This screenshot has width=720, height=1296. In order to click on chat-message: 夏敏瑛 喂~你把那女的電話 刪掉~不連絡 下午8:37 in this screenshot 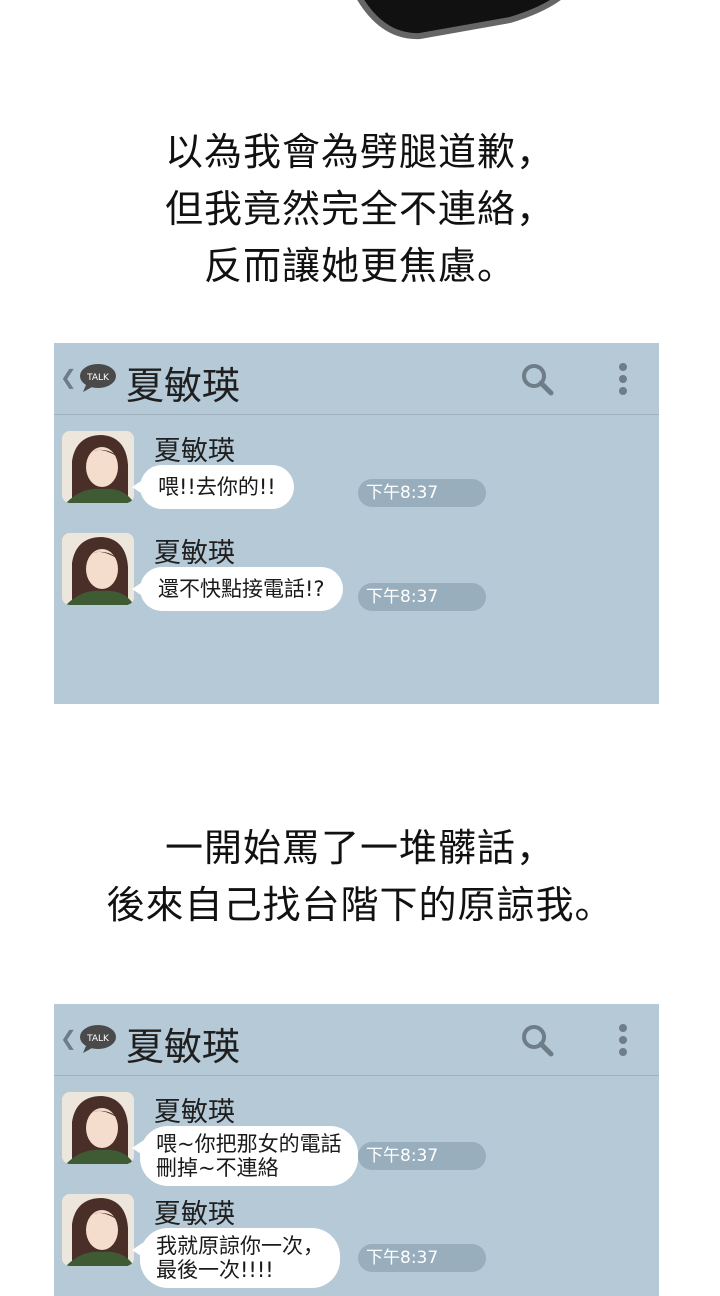, I will do `click(356, 1140)`.